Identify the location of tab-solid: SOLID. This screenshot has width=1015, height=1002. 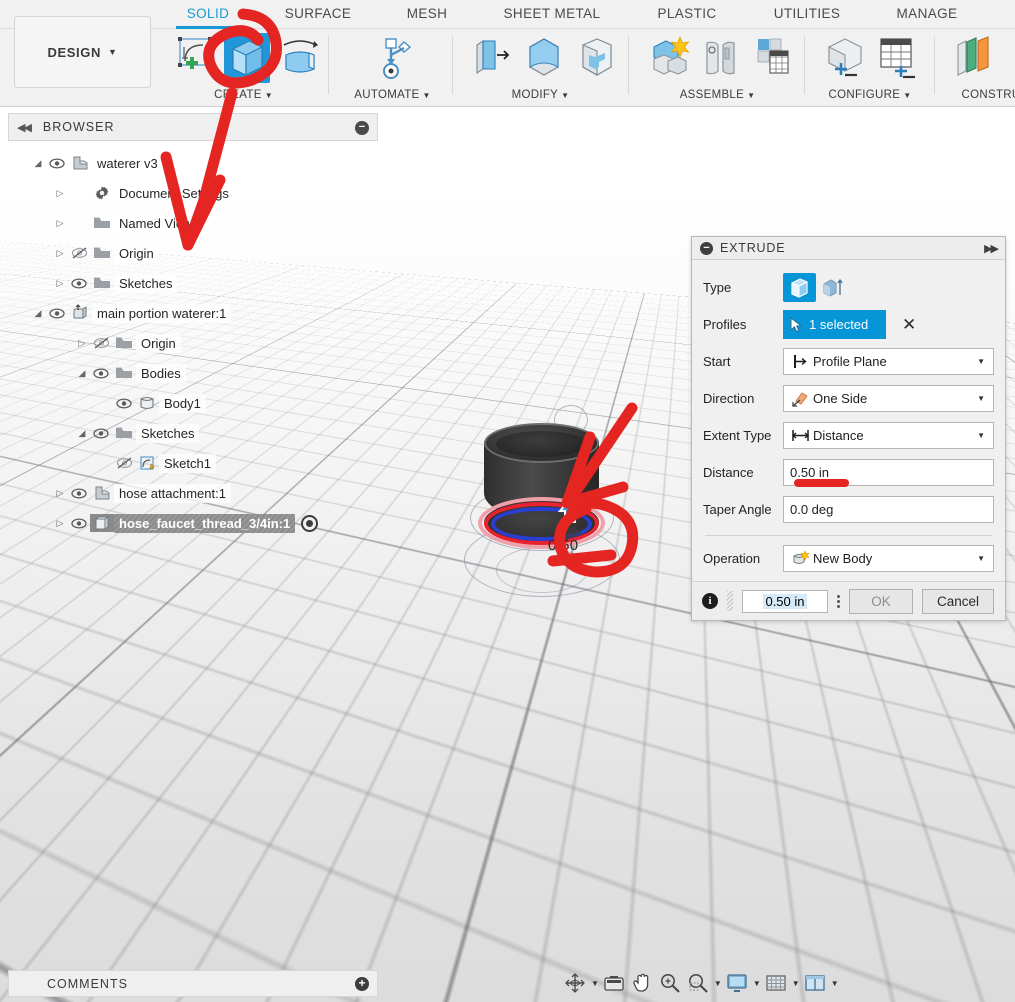
(208, 14).